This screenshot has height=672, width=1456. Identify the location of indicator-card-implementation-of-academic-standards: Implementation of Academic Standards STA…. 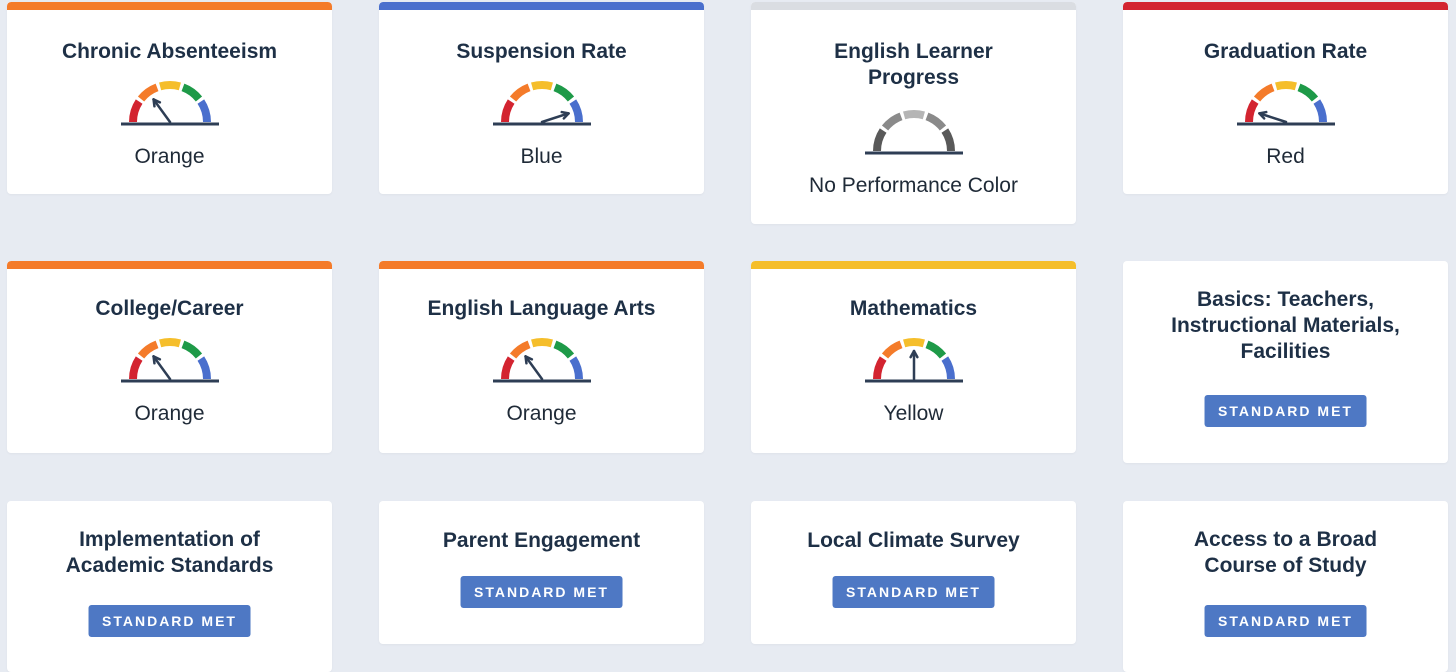
(169, 586).